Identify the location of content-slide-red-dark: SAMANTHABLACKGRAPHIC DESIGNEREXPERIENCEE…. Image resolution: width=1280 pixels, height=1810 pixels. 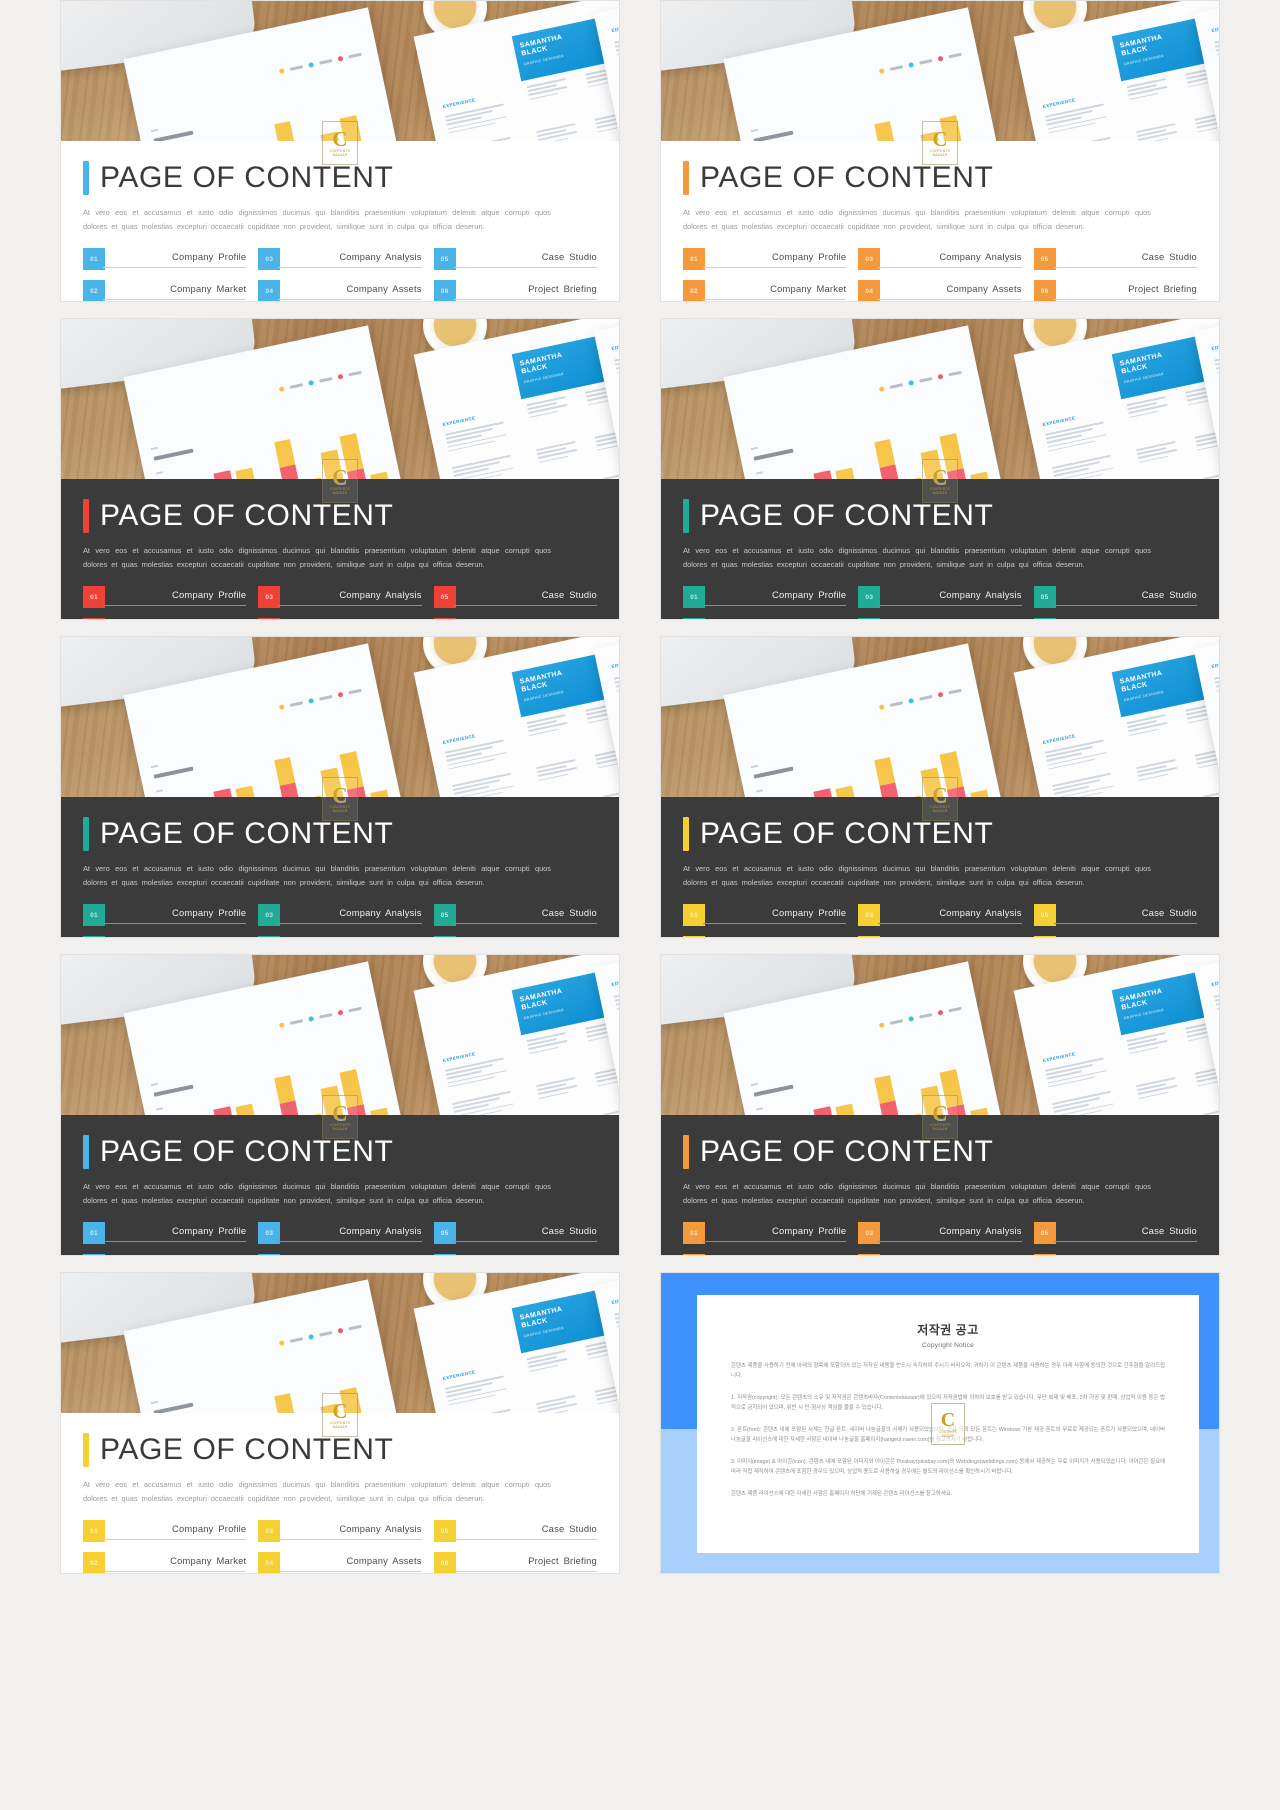
(340, 469).